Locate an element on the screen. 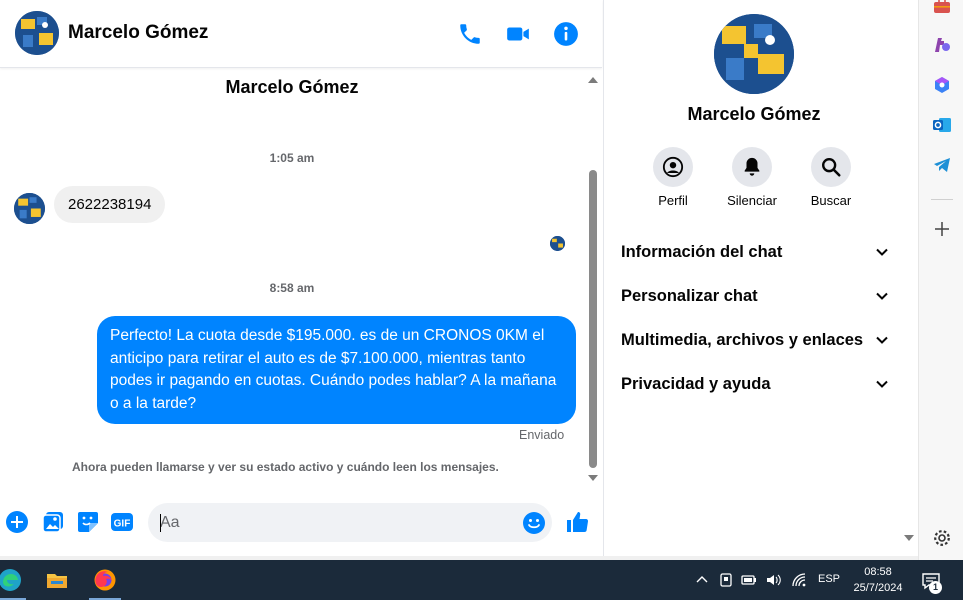  message-timestamp: 1:05 am is located at coordinates (292, 158).